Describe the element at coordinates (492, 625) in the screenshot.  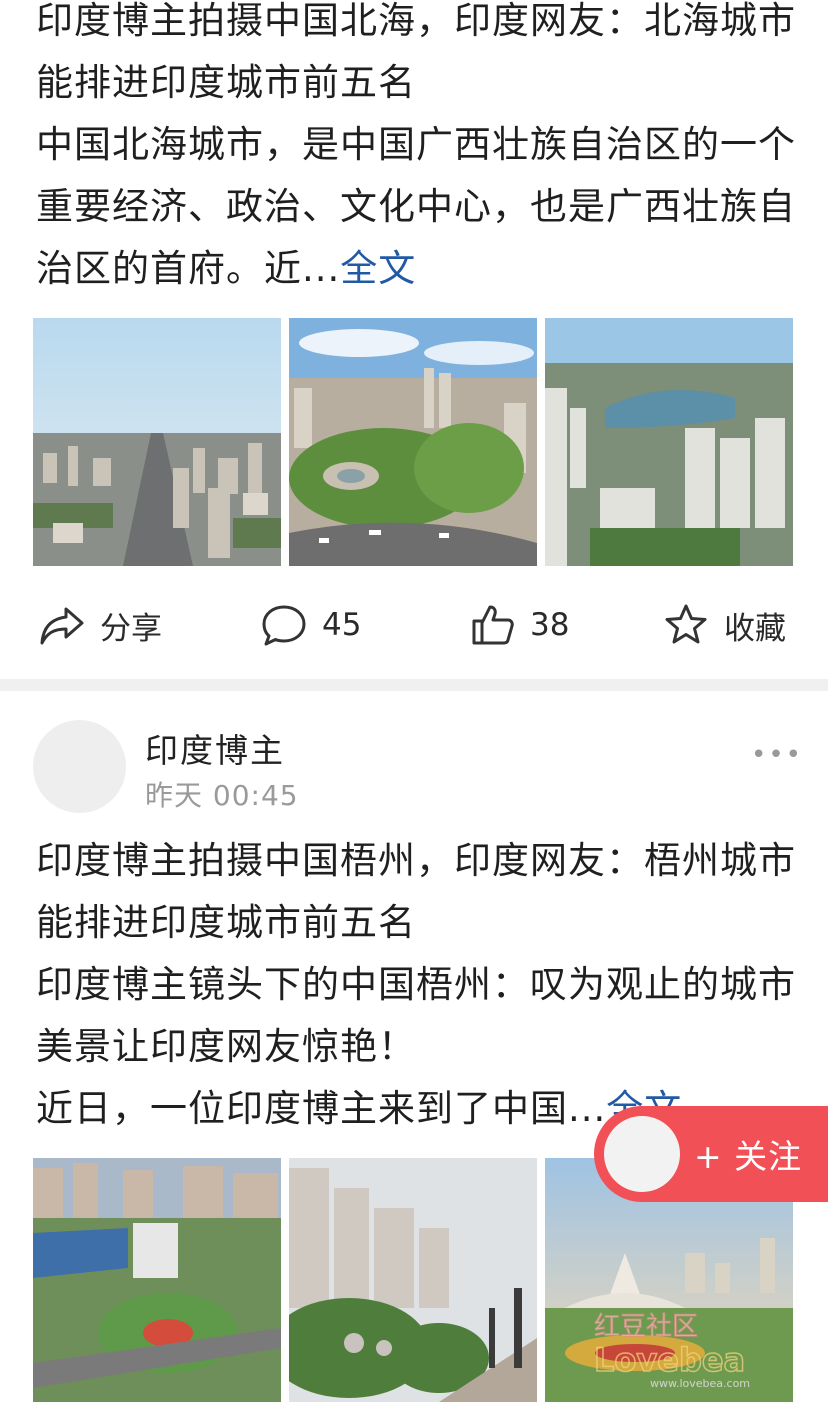
I see `thumbs-up-icon` at that location.